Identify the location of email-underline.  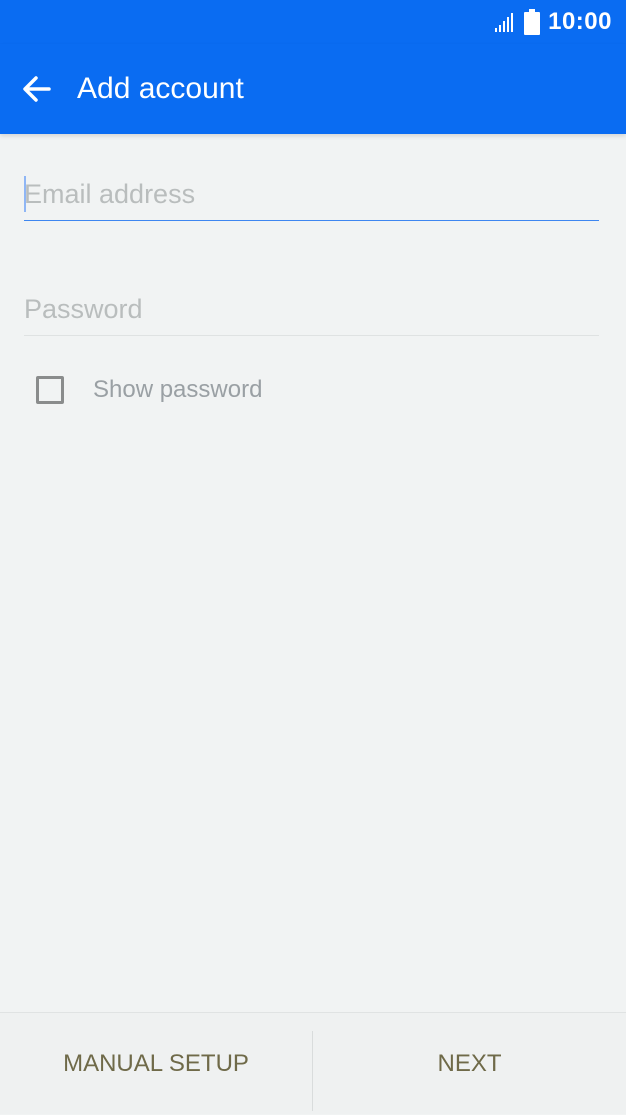
(311, 220).